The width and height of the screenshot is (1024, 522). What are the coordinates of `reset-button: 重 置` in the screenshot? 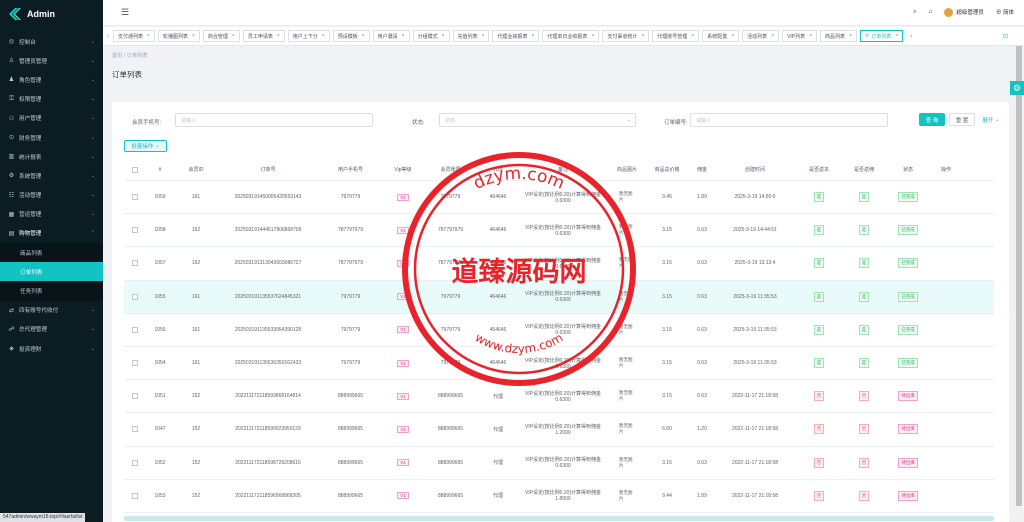 It's located at (962, 119).